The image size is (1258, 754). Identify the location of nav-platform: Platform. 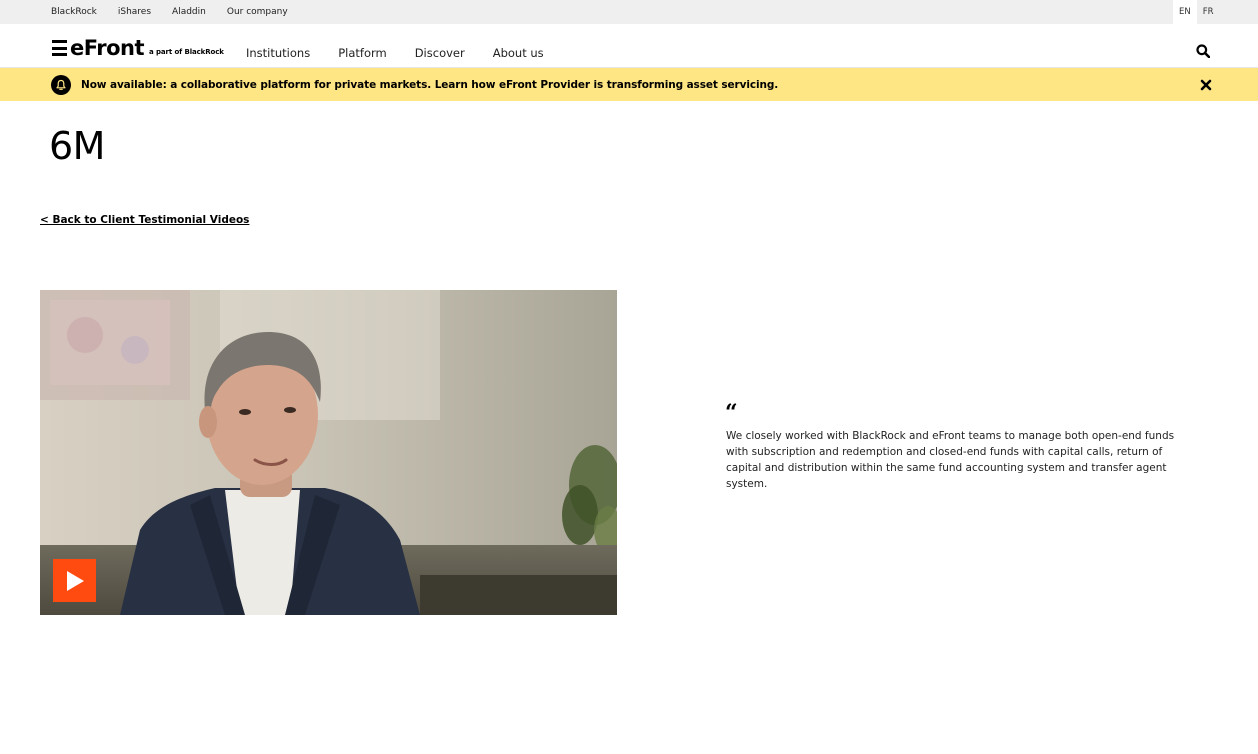
(362, 53).